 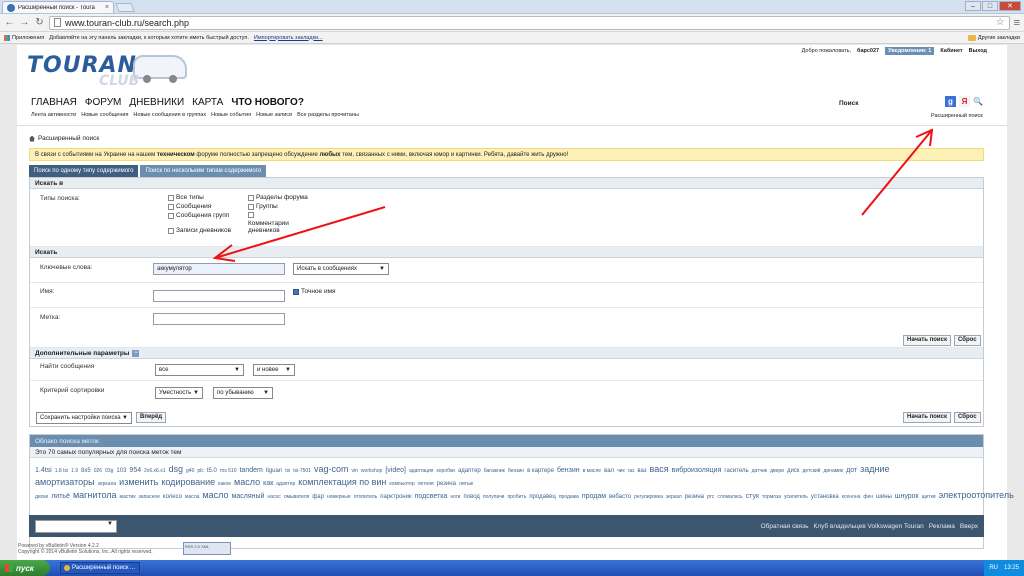 What do you see at coordinates (1000, 22) in the screenshot?
I see `bookmark-star-icon: ☆` at bounding box center [1000, 22].